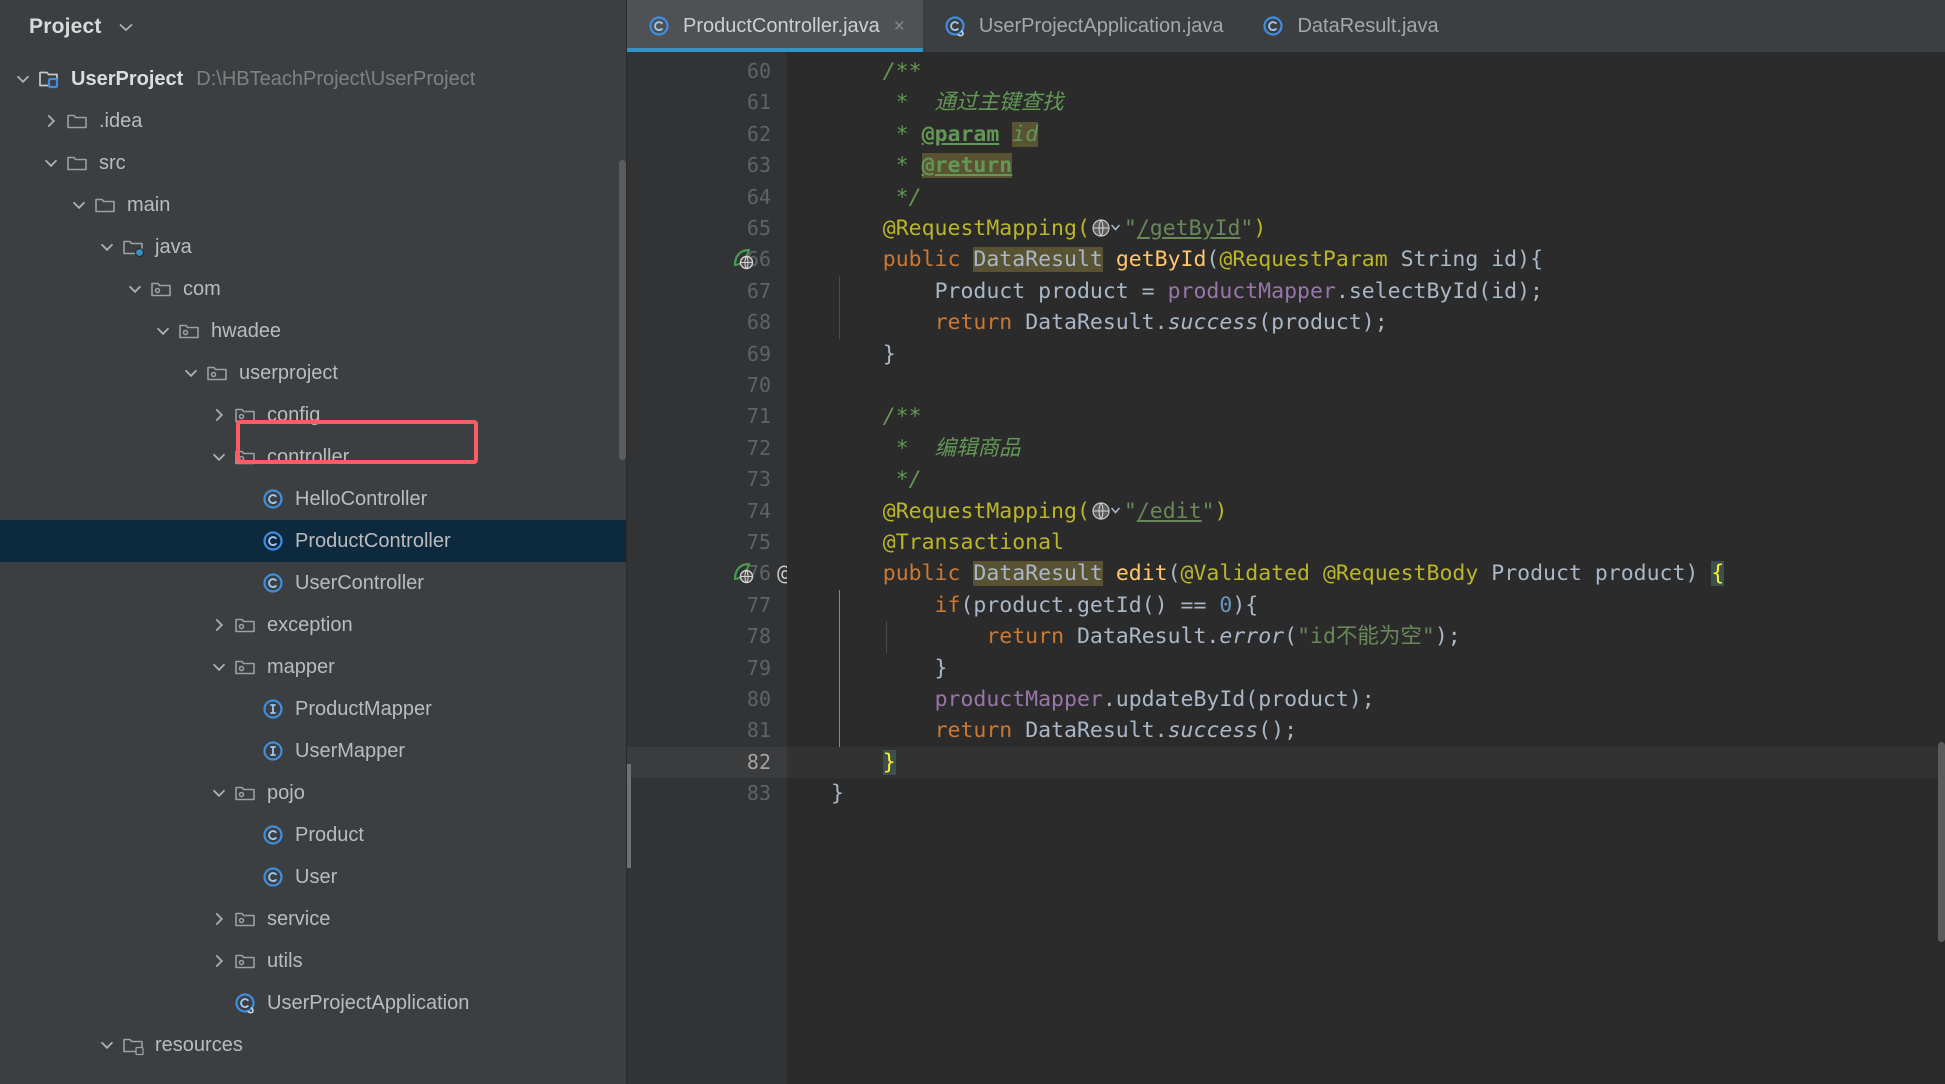  What do you see at coordinates (313, 163) in the screenshot?
I see `tree-item-src: src` at bounding box center [313, 163].